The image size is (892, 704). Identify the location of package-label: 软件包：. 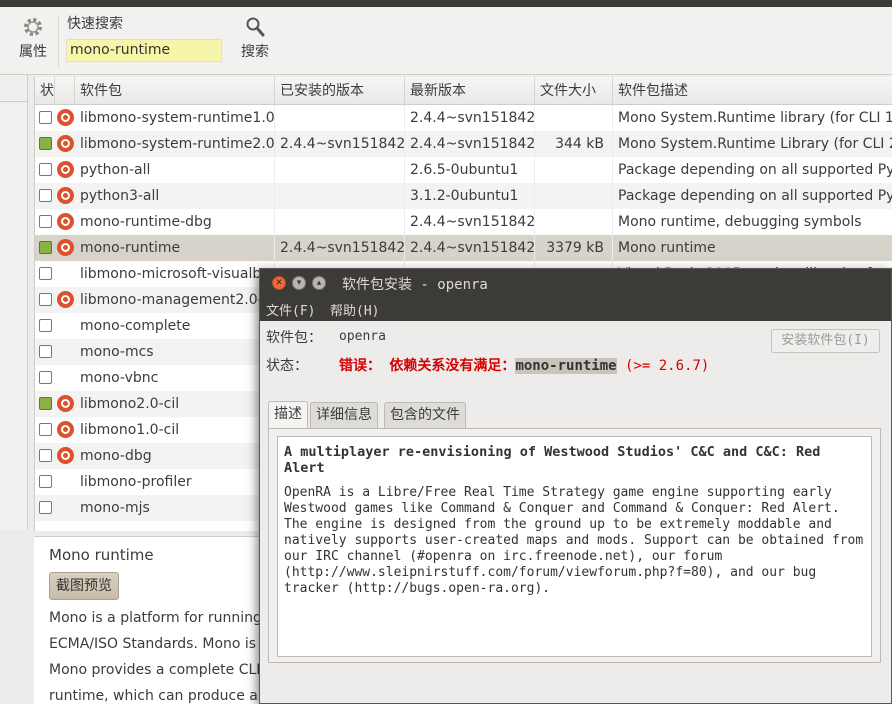
(294, 338).